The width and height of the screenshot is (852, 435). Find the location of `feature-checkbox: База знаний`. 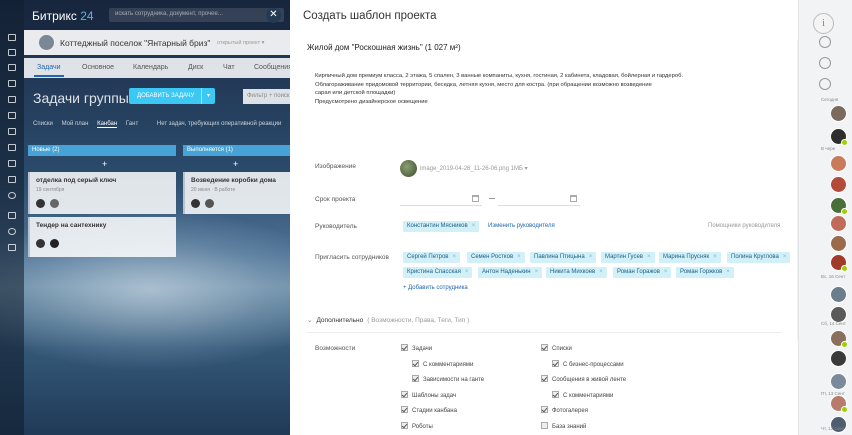

feature-checkbox: База знаний is located at coordinates (563, 425).